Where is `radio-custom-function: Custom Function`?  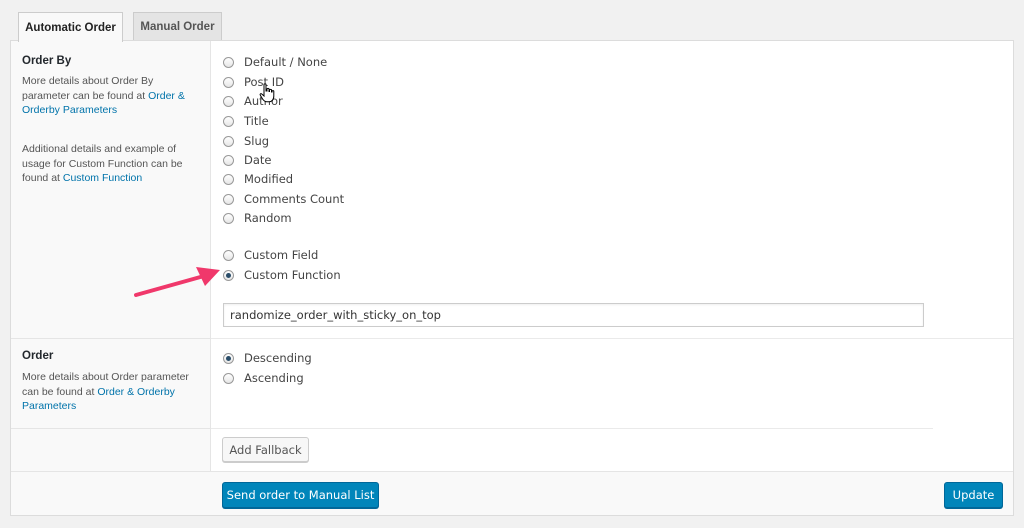
radio-custom-function: Custom Function is located at coordinates (282, 275).